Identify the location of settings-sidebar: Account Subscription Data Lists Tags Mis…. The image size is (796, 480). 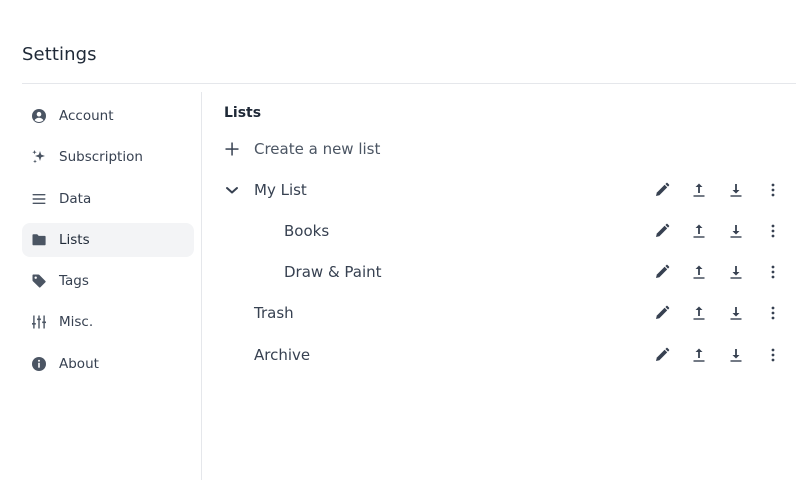
(108, 243).